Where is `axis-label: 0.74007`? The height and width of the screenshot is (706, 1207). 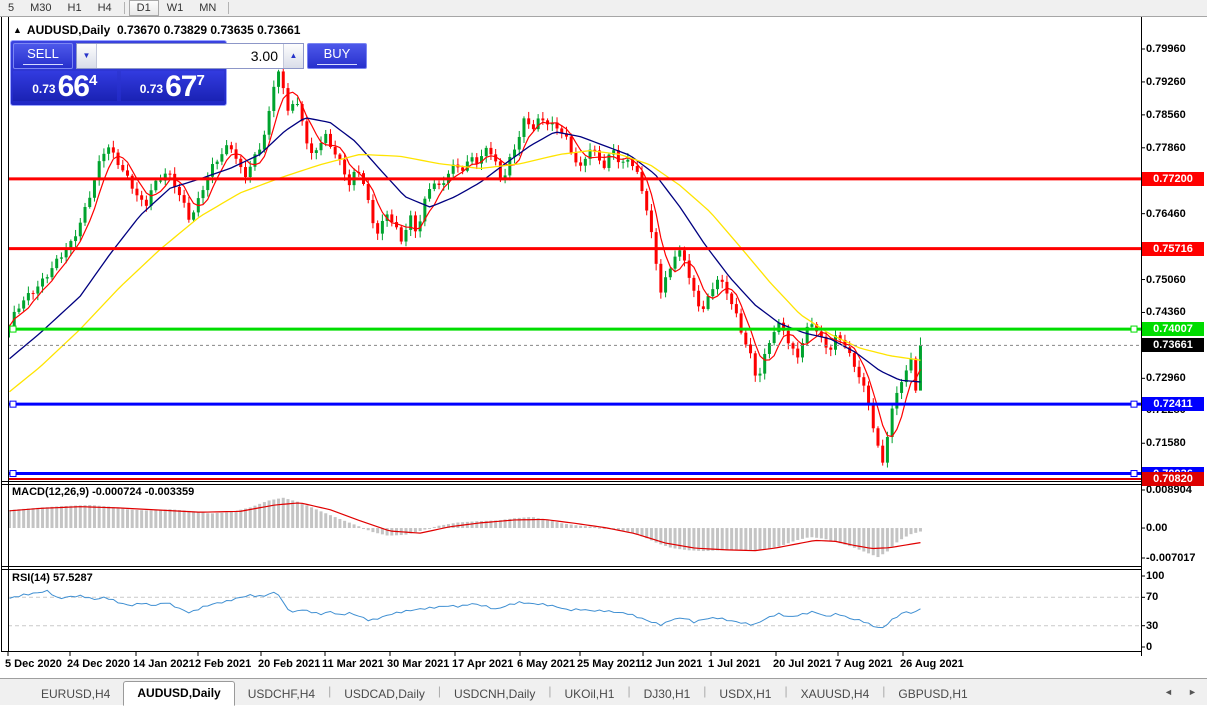
axis-label: 0.74007 is located at coordinates (1173, 329).